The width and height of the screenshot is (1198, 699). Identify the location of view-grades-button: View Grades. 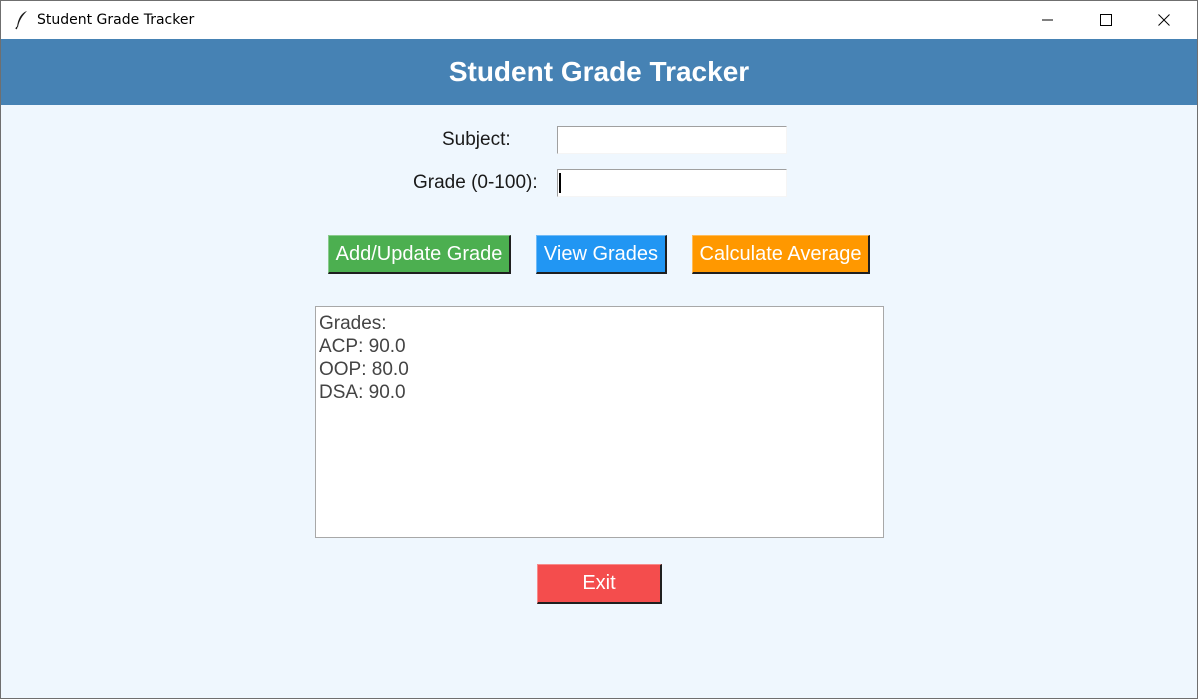
(601, 254).